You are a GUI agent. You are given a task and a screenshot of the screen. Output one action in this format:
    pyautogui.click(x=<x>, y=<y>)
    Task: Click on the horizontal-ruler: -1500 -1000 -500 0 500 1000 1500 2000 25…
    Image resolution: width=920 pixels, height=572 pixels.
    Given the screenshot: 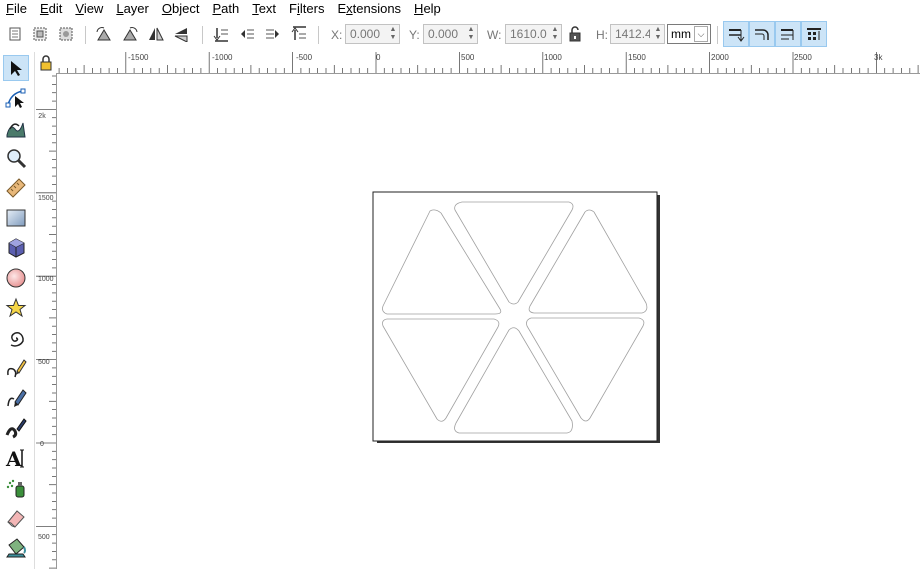 What is the action you would take?
    pyautogui.click(x=488, y=63)
    